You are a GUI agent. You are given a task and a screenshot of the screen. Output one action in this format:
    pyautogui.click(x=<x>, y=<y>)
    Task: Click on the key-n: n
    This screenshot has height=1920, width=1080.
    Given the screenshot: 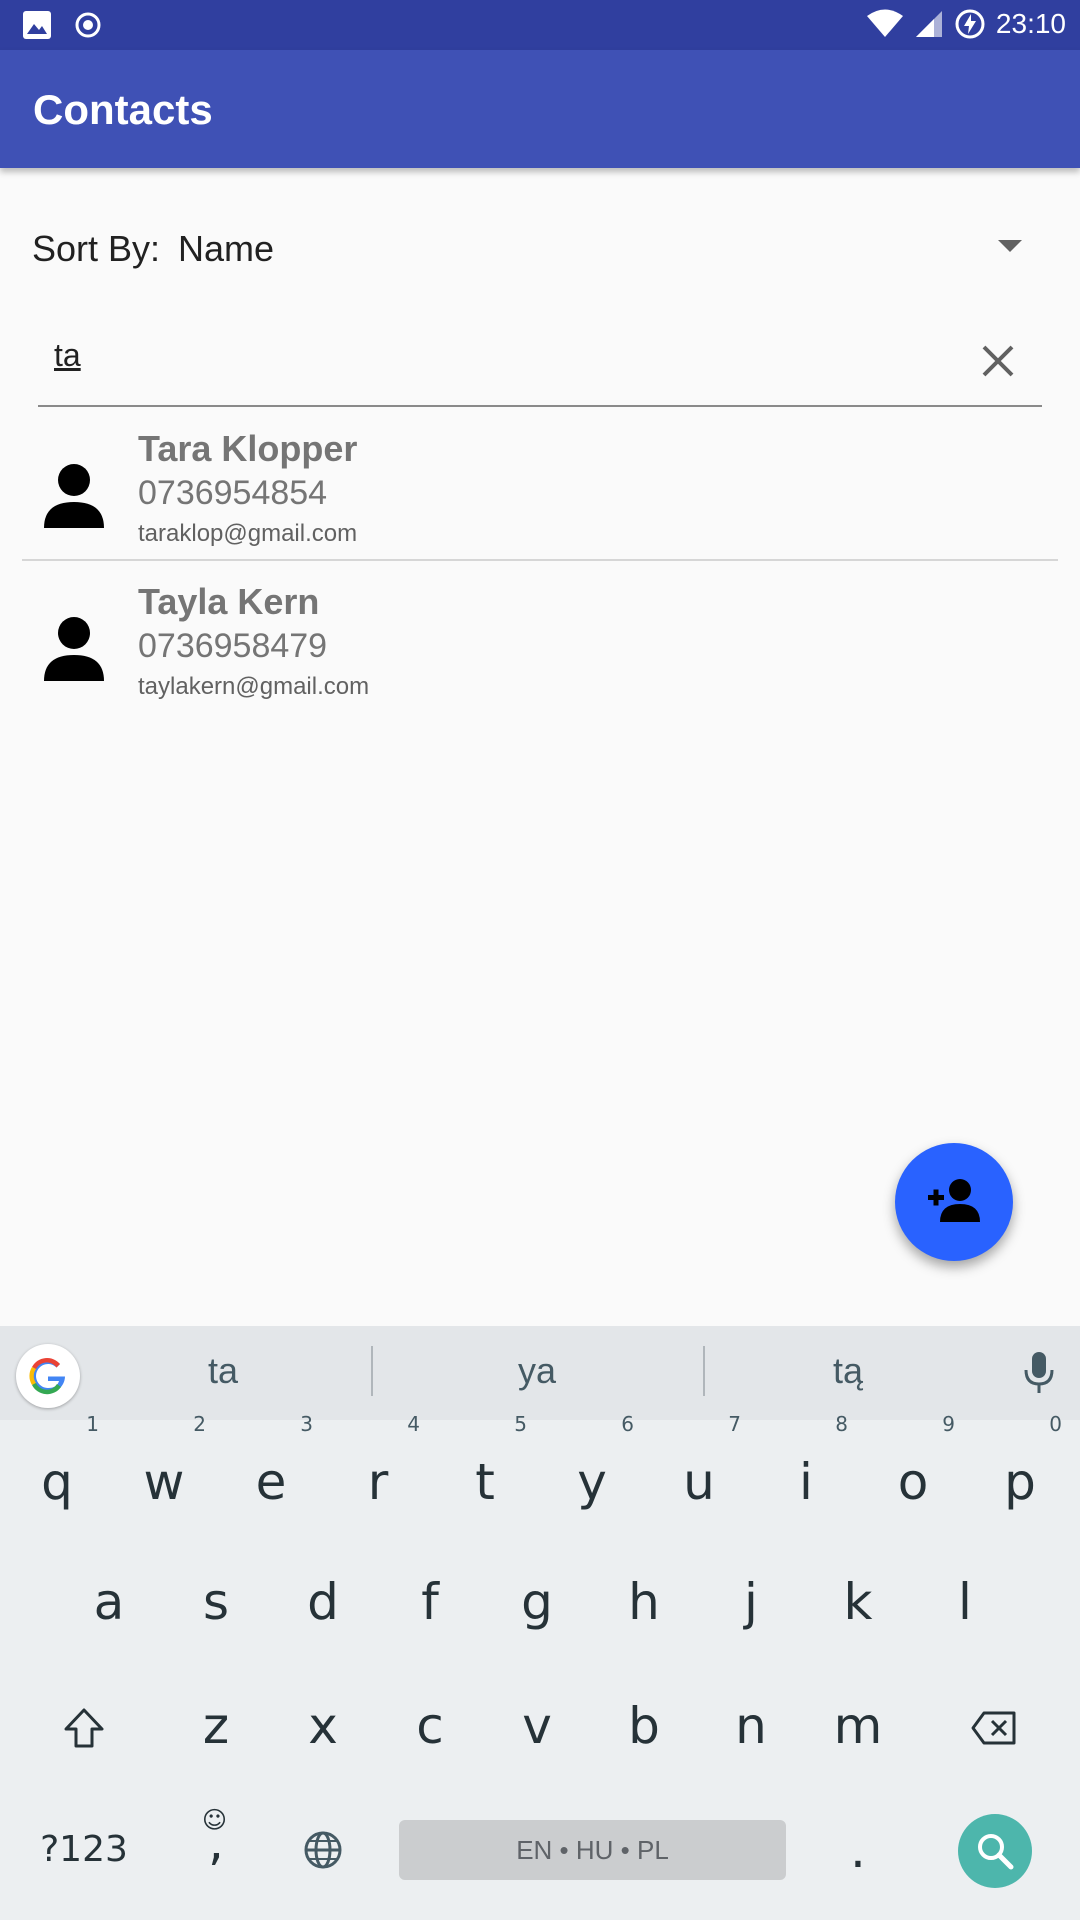 What is the action you would take?
    pyautogui.click(x=751, y=1726)
    